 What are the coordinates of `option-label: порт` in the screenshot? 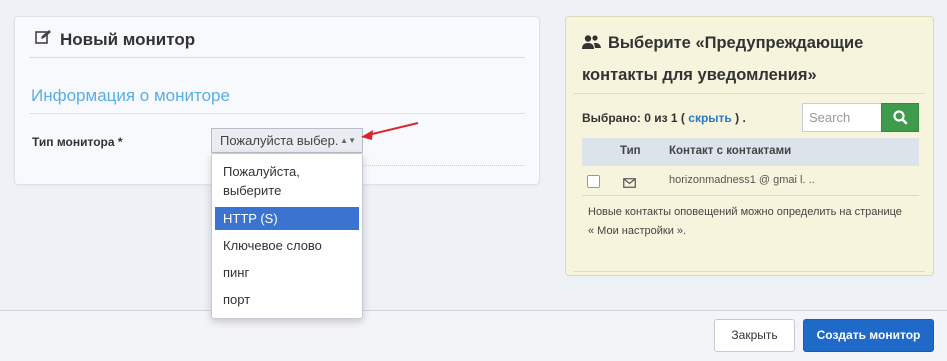 It's located at (237, 299).